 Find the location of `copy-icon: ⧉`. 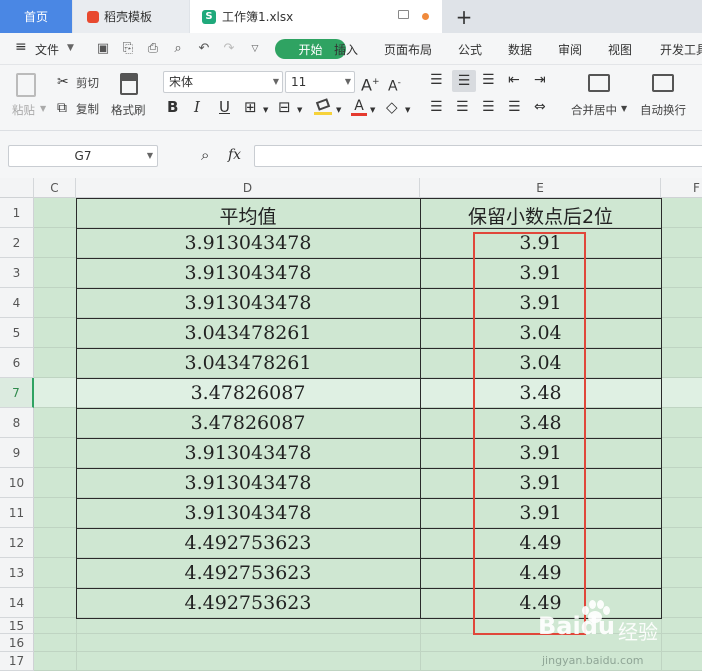

copy-icon: ⧉ is located at coordinates (62, 108).